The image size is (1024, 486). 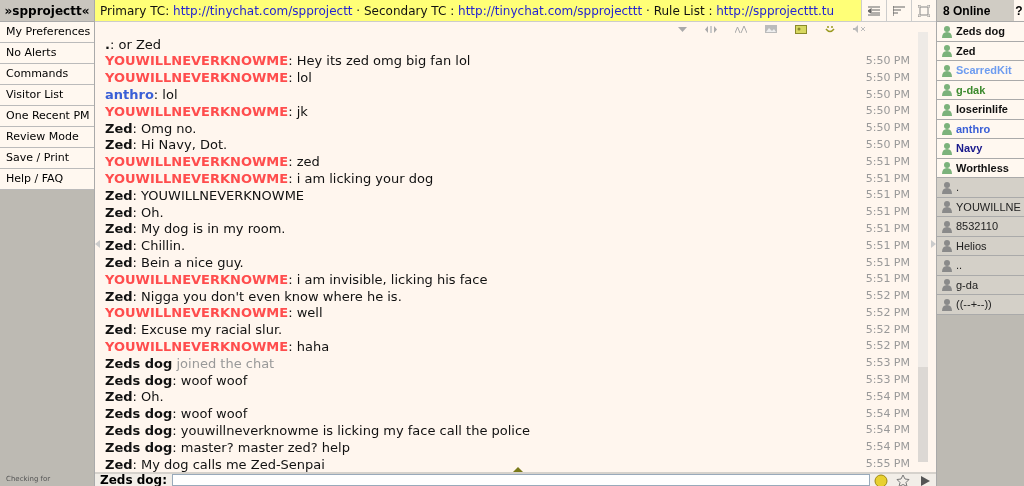 I want to click on user-item: Navy, so click(x=980, y=149).